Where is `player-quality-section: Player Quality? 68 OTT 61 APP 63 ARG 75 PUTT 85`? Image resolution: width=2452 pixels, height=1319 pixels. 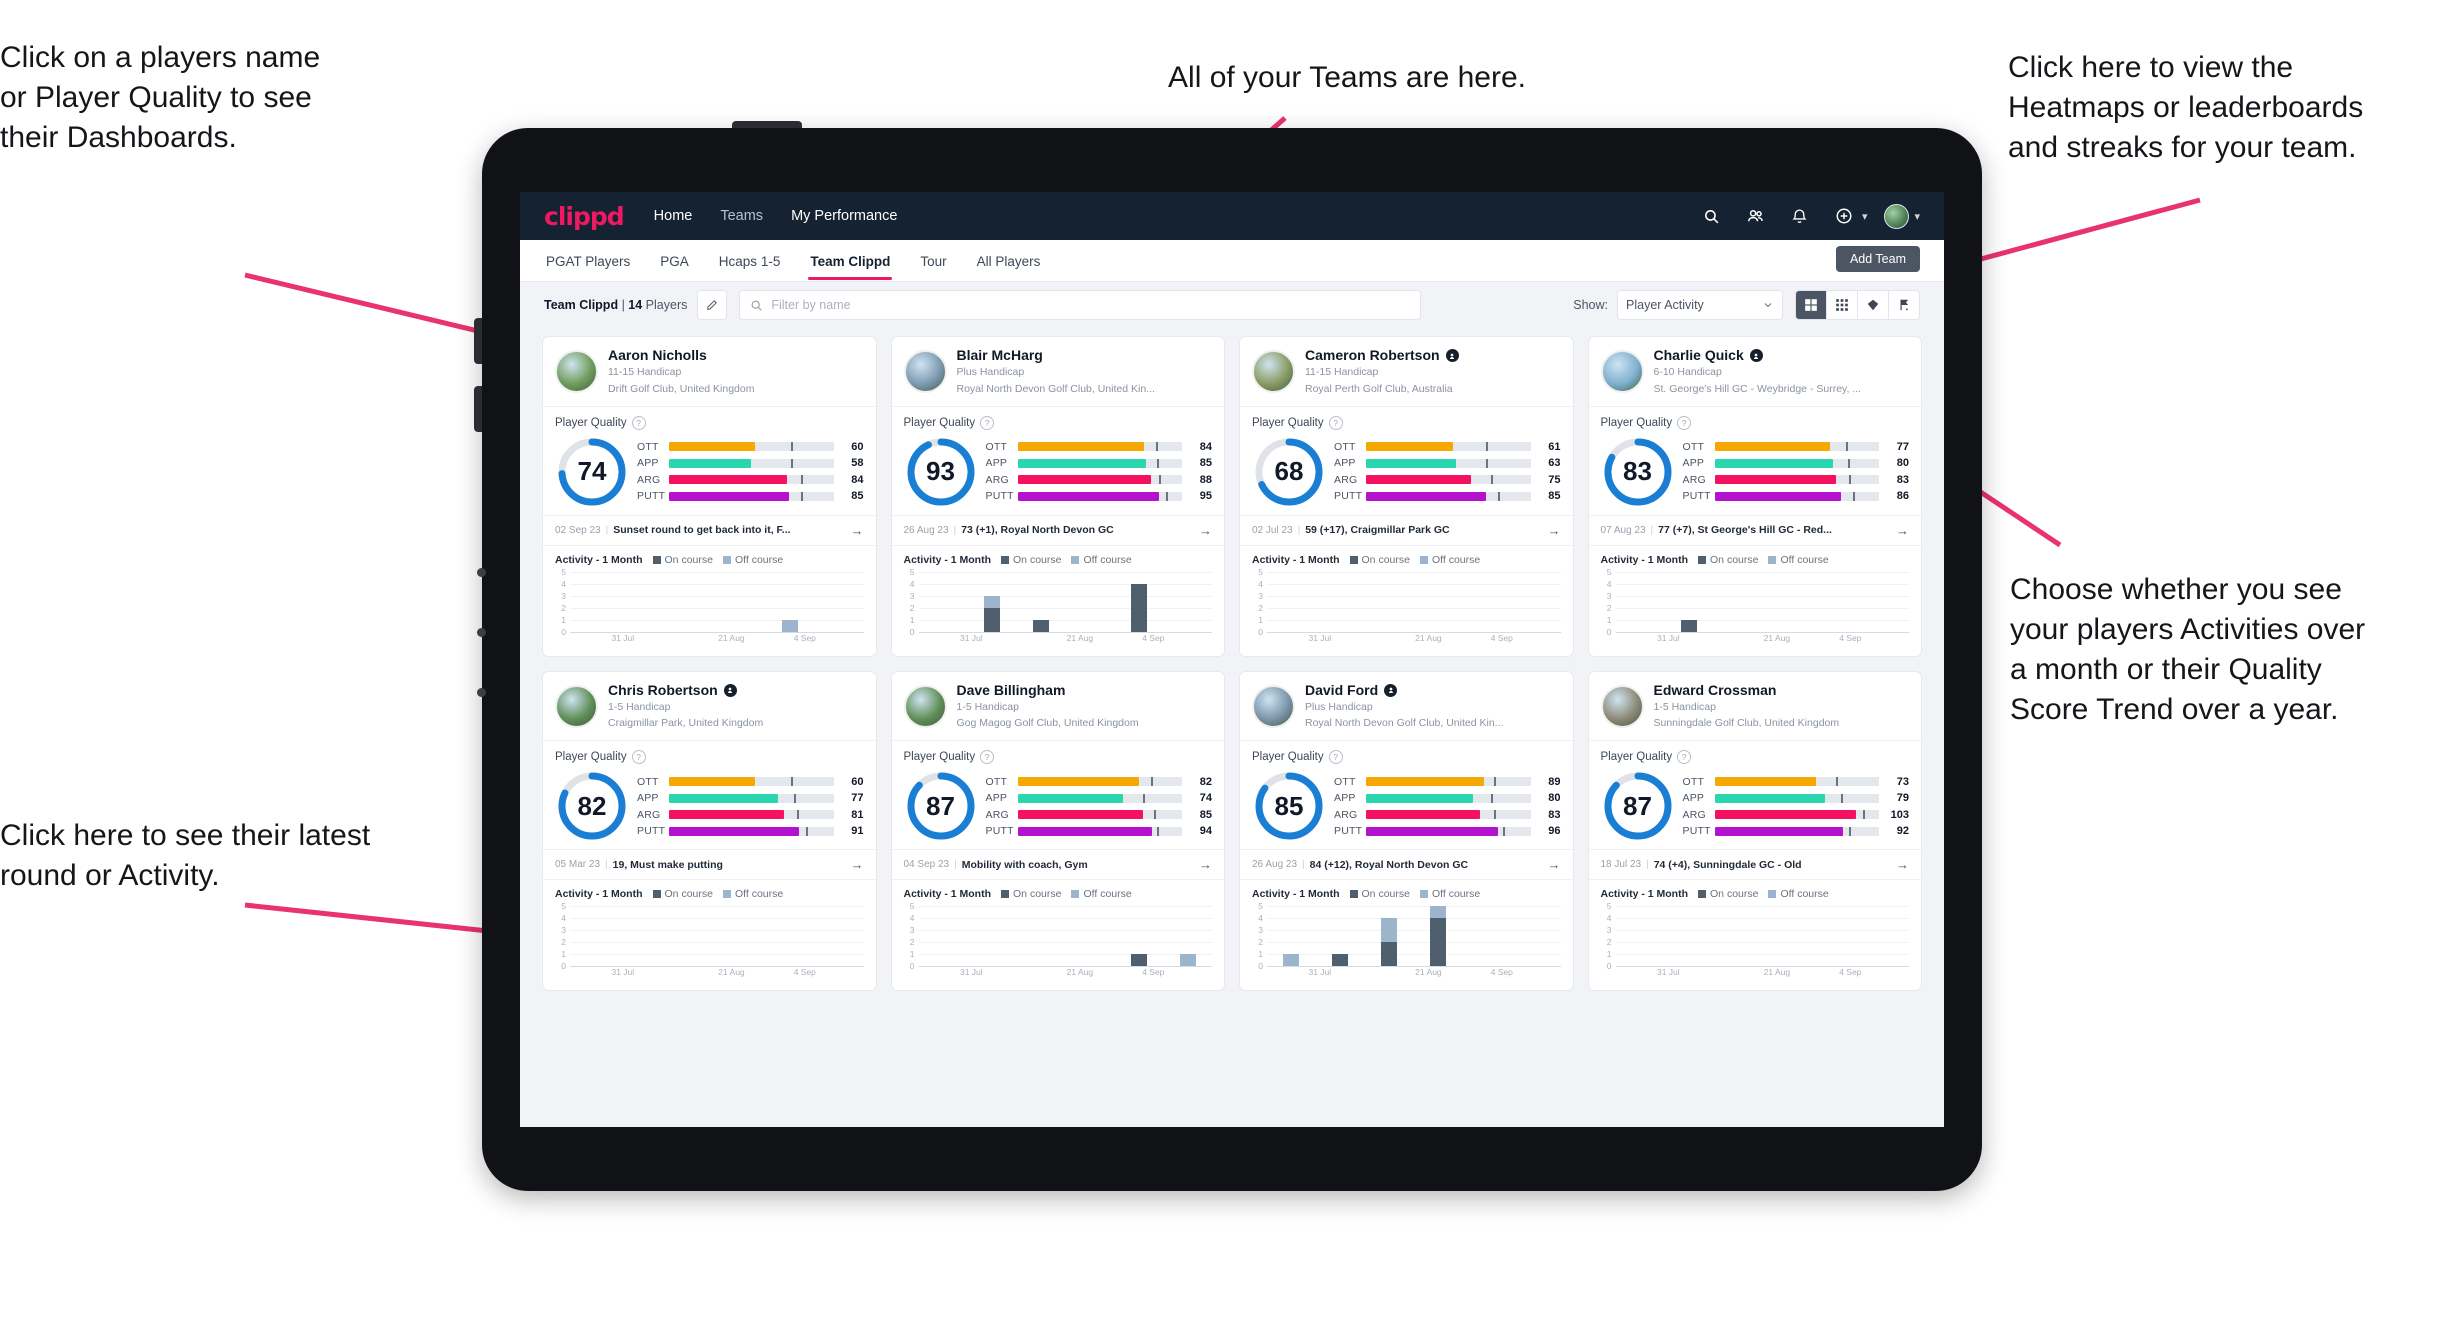 player-quality-section: Player Quality? 68 OTT 61 APP 63 ARG 75 PUTT 85 is located at coordinates (1406, 461).